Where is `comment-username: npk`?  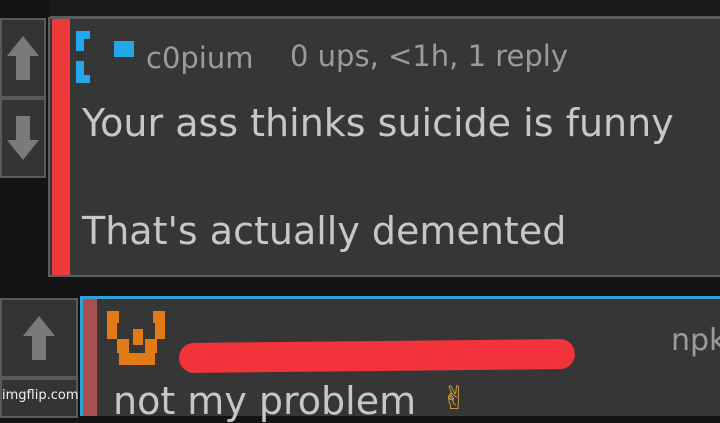
comment-username: npk is located at coordinates (695, 340).